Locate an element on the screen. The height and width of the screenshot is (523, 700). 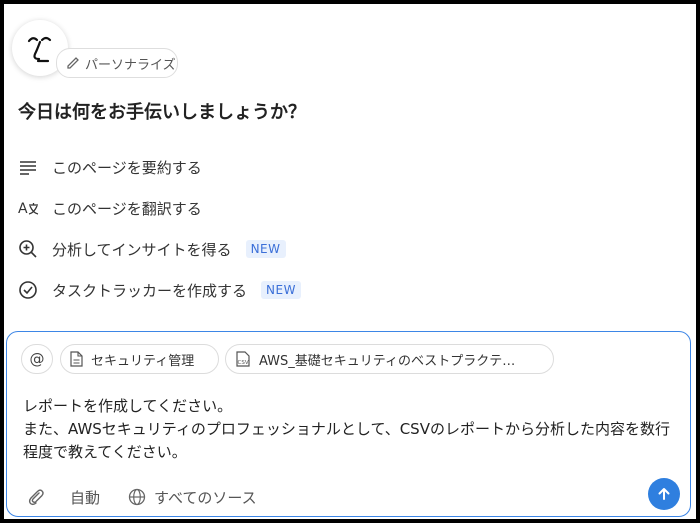
send-button is located at coordinates (664, 494).